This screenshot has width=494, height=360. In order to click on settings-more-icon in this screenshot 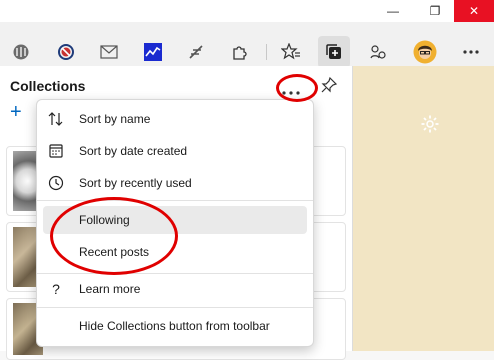, I will do `click(471, 52)`.